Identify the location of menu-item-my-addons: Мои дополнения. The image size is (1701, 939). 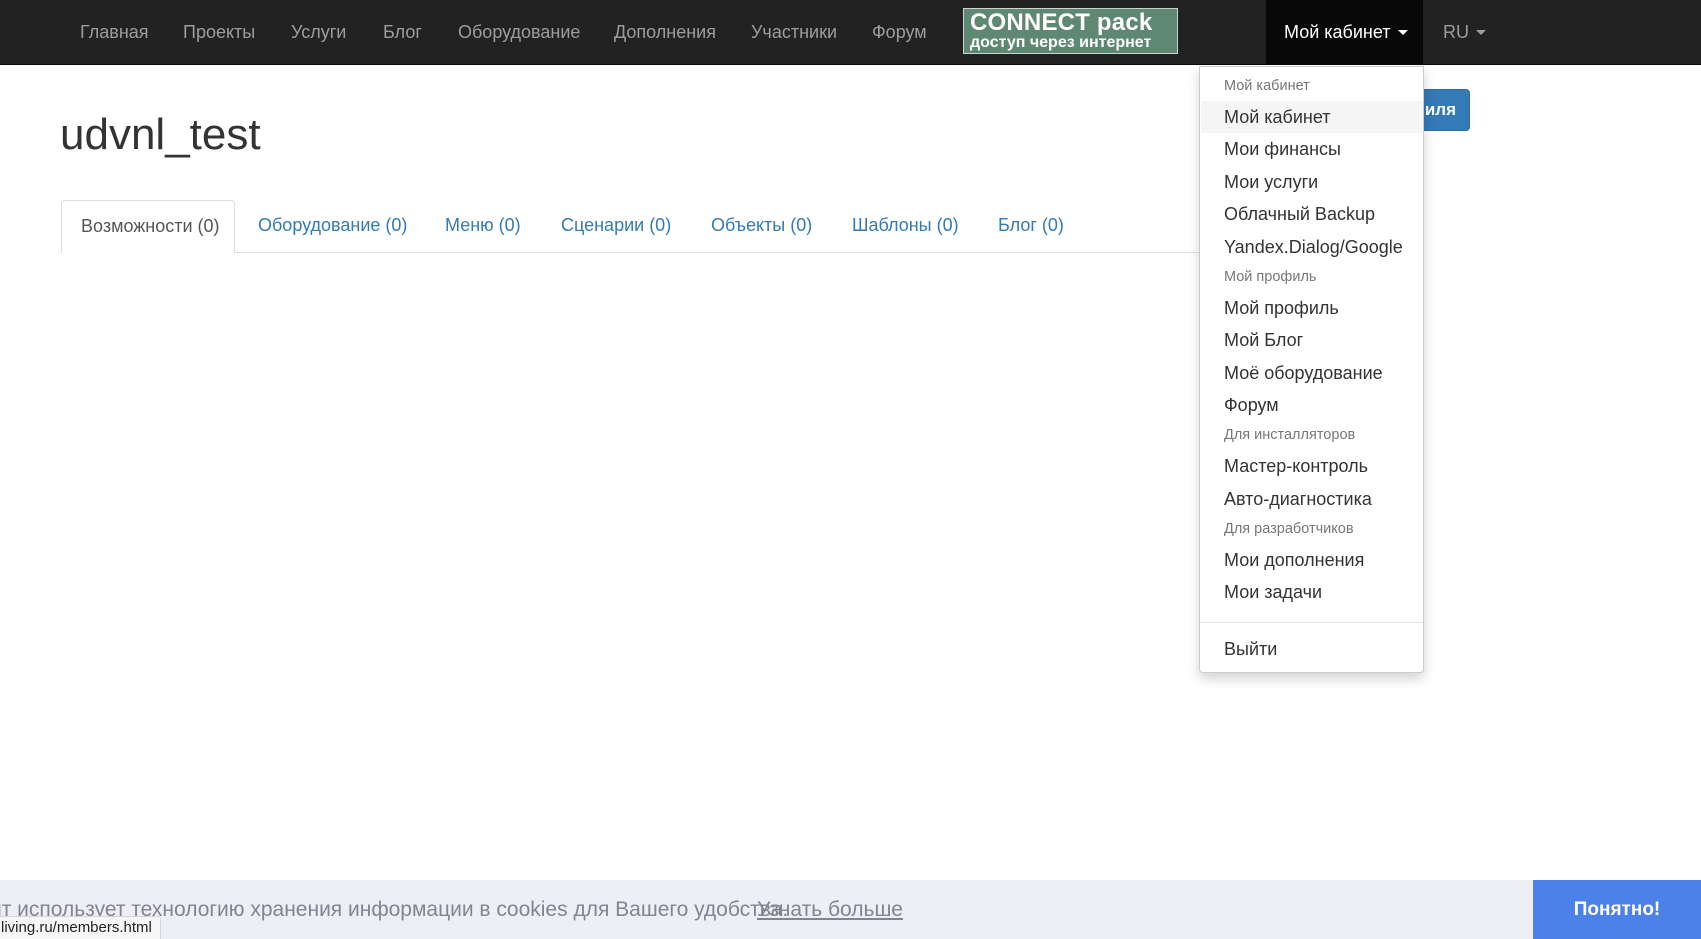
(1312, 560).